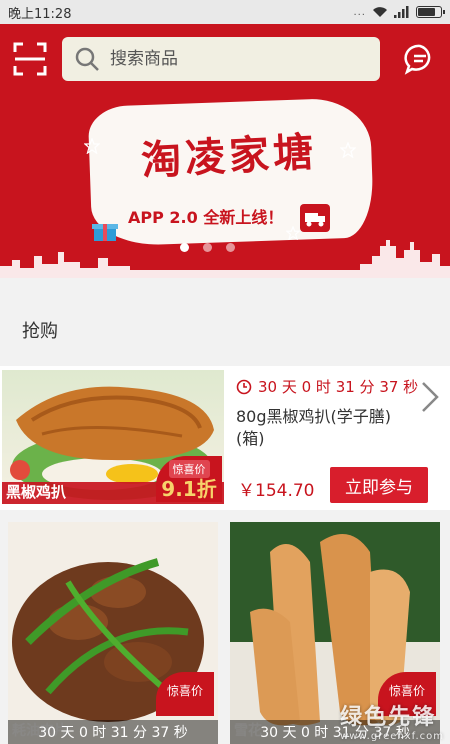 The width and height of the screenshot is (450, 744). What do you see at coordinates (225, 330) in the screenshot?
I see `section-title-flash-sale: 抢购` at bounding box center [225, 330].